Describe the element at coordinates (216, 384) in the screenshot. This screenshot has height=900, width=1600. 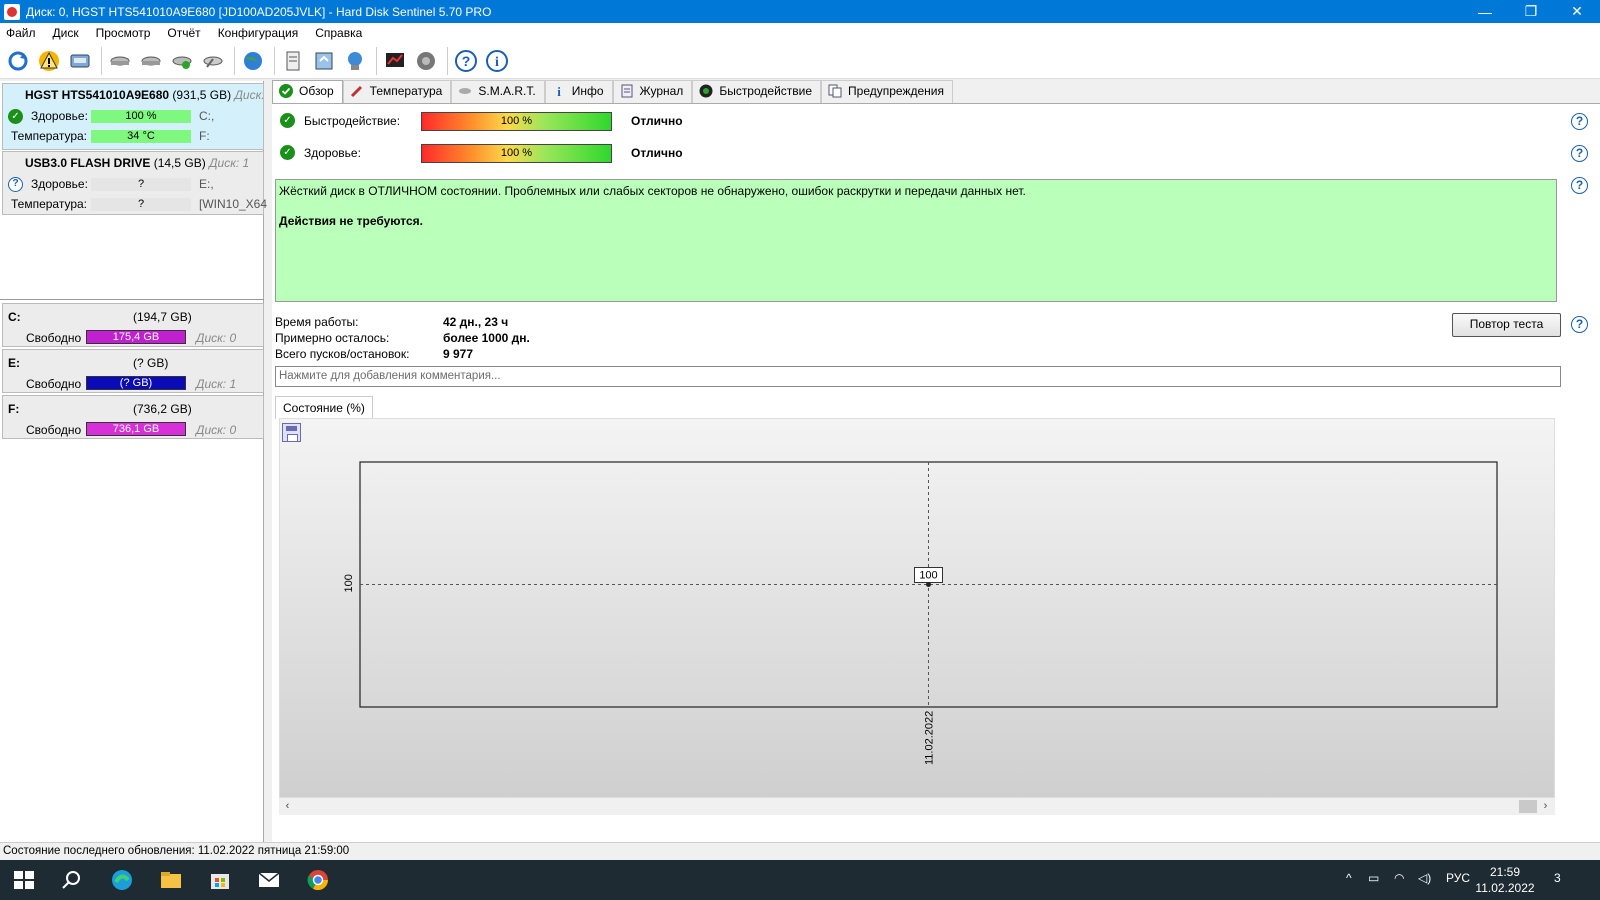
I see `drive-disk-number: Диск: 1` at that location.